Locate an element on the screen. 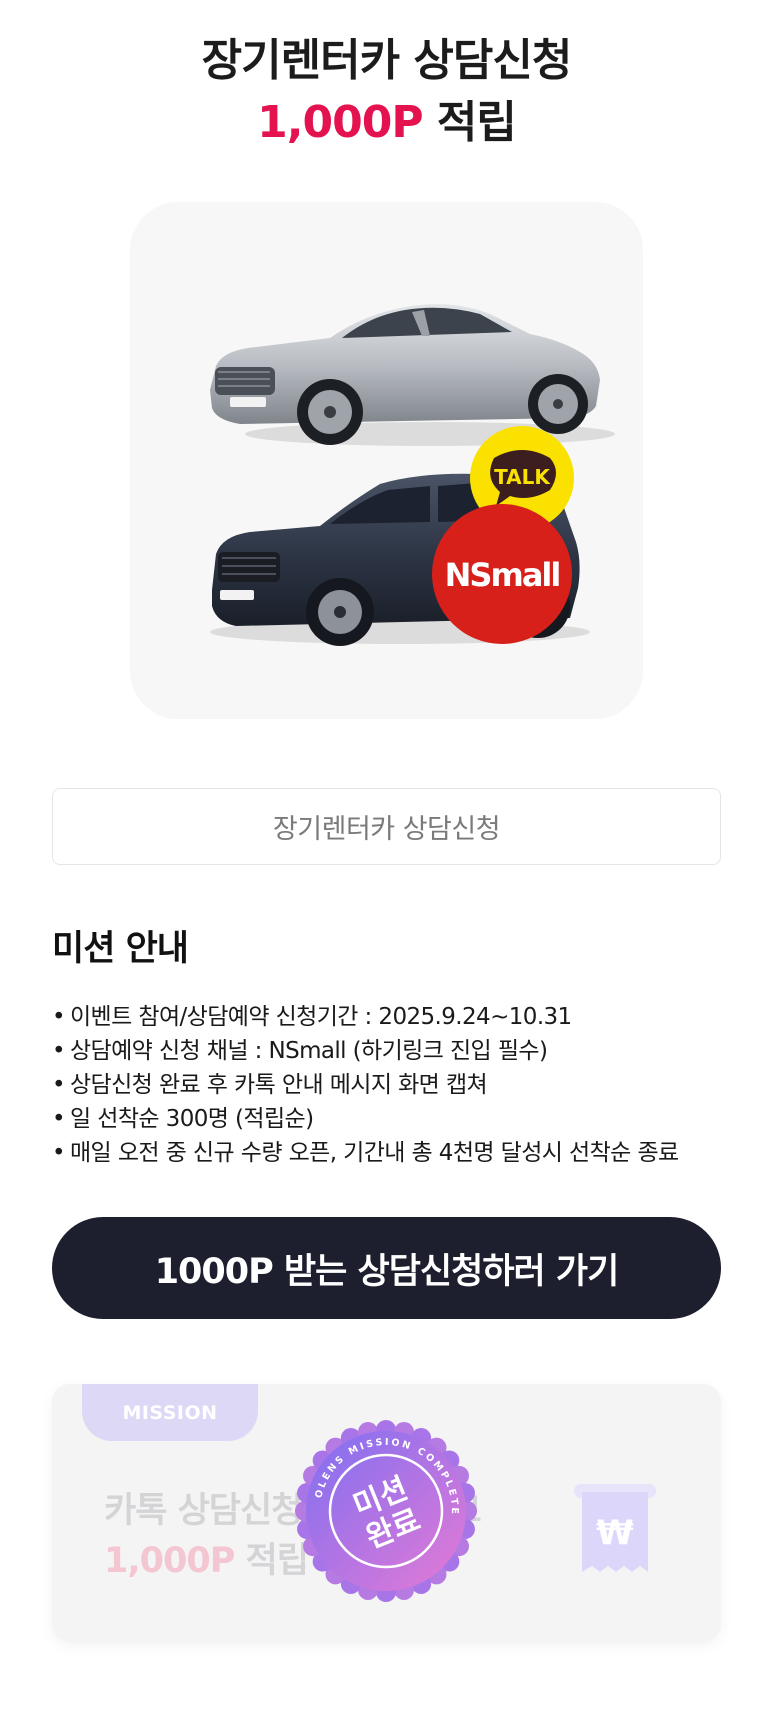 Image resolution: width=773 pixels, height=1726 pixels. talk-badge-text: TALK is located at coordinates (522, 477).